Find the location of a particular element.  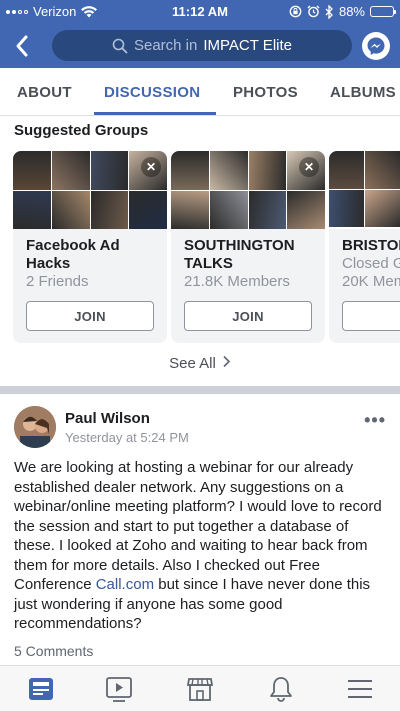

group-card-name: BRISTOL is located at coordinates (371, 245).